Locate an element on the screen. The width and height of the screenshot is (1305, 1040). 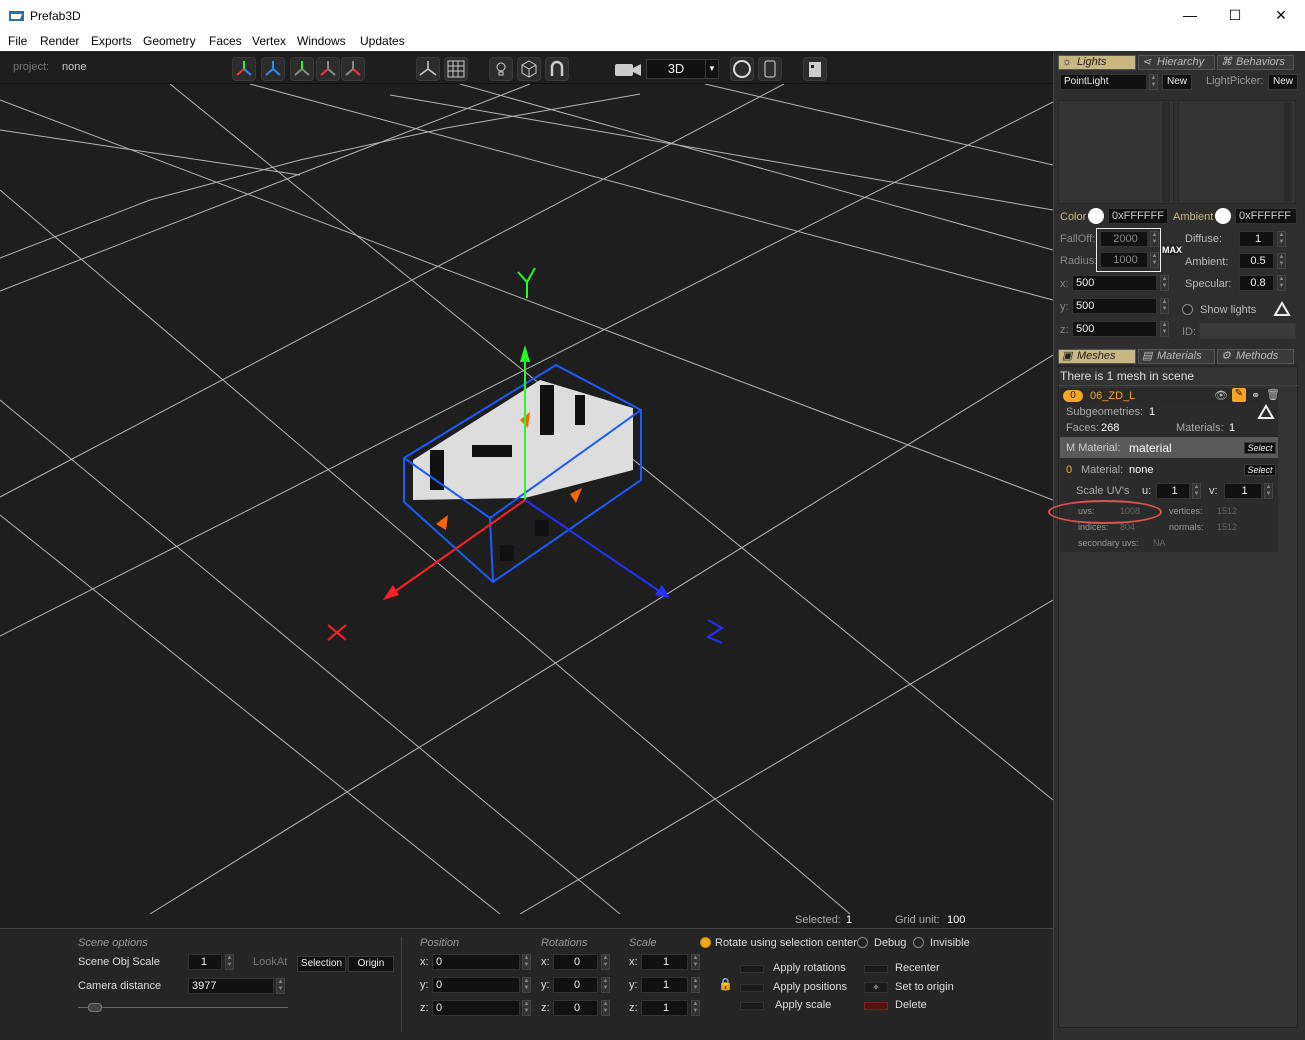
specular-field: 0.8 is located at coordinates (1256, 283).